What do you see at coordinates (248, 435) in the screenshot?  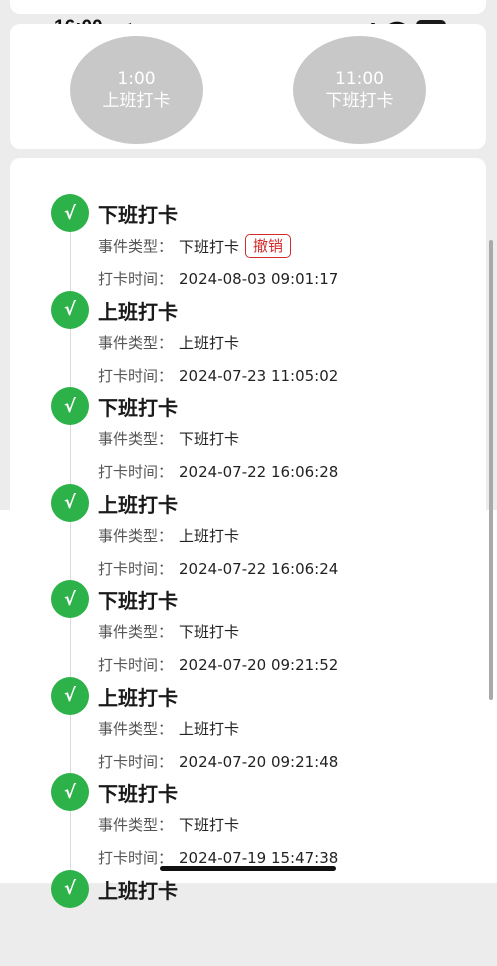 I see `record-item: √ 下班打卡 事件类型： 下班打卡 打卡时间： 2024-07-22 16:06:28` at bounding box center [248, 435].